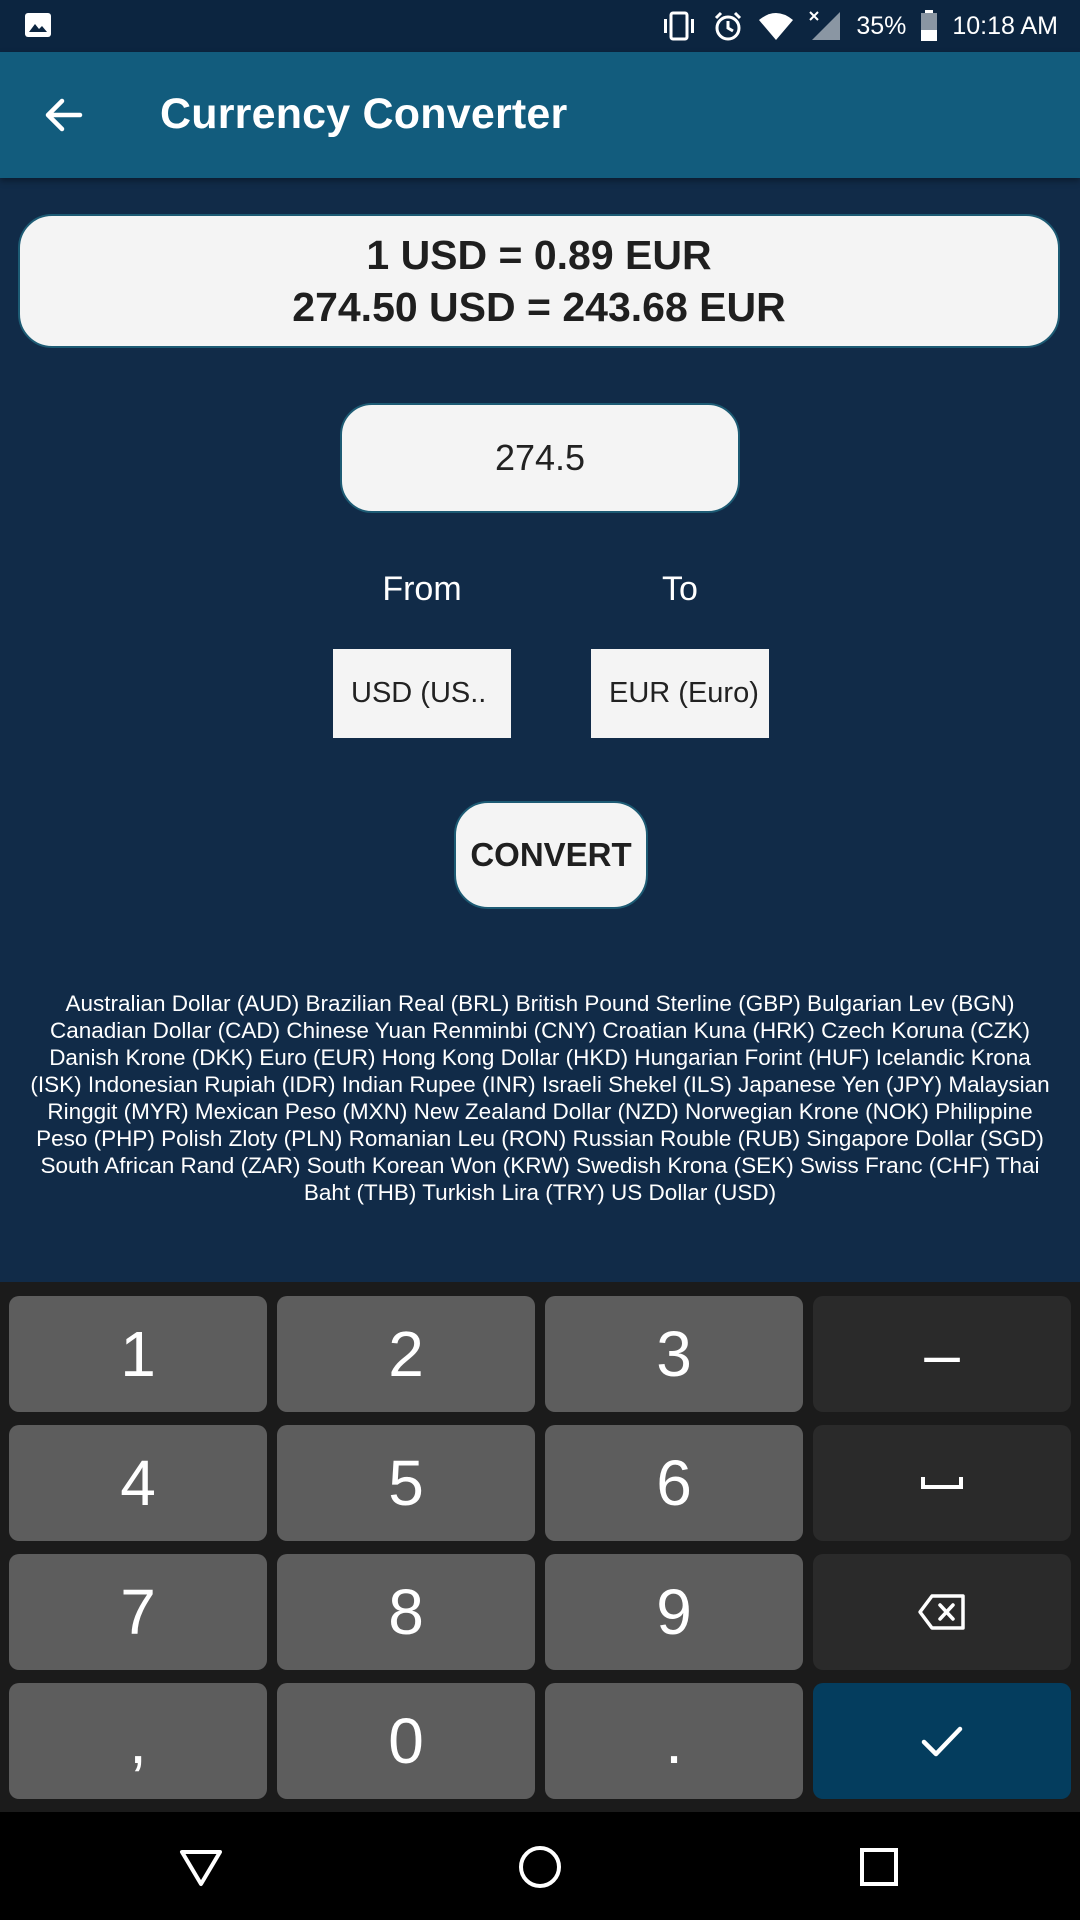 The height and width of the screenshot is (1920, 1080). I want to click on key-7: 7, so click(138, 1612).